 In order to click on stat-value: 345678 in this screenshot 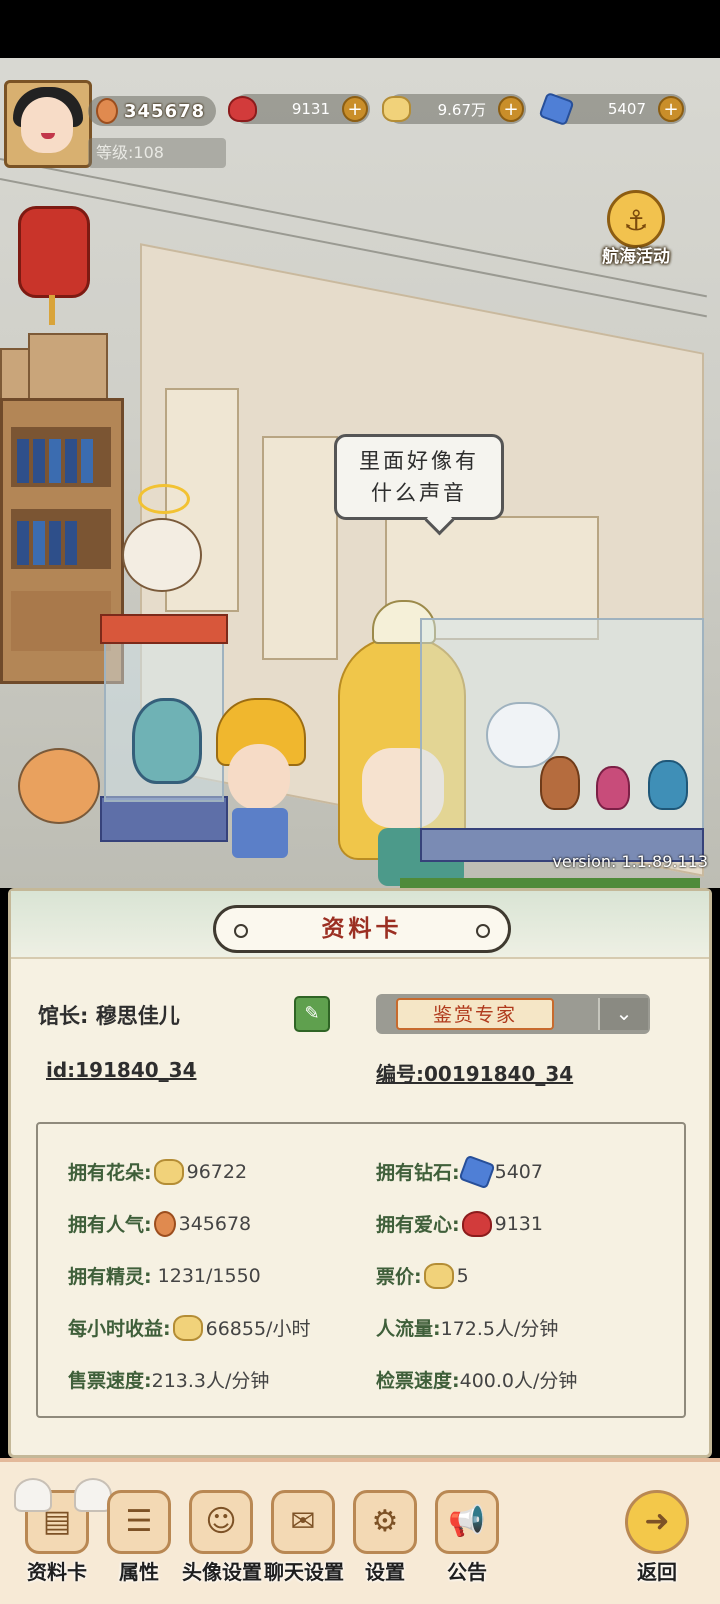, I will do `click(215, 1223)`.